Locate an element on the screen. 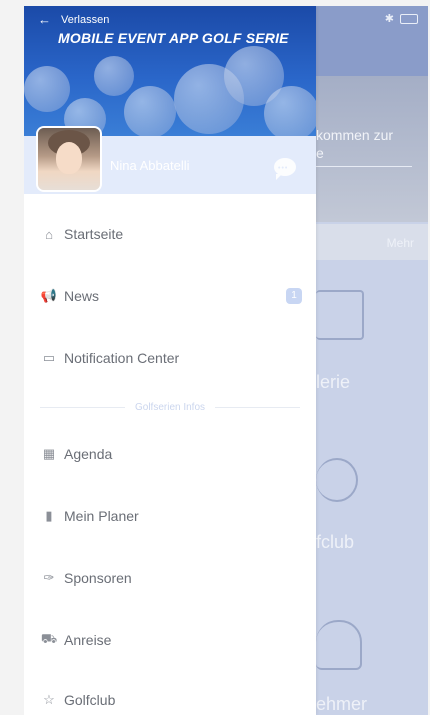 This screenshot has height=715, width=430. menu-item-label: Agenda is located at coordinates (88, 454).